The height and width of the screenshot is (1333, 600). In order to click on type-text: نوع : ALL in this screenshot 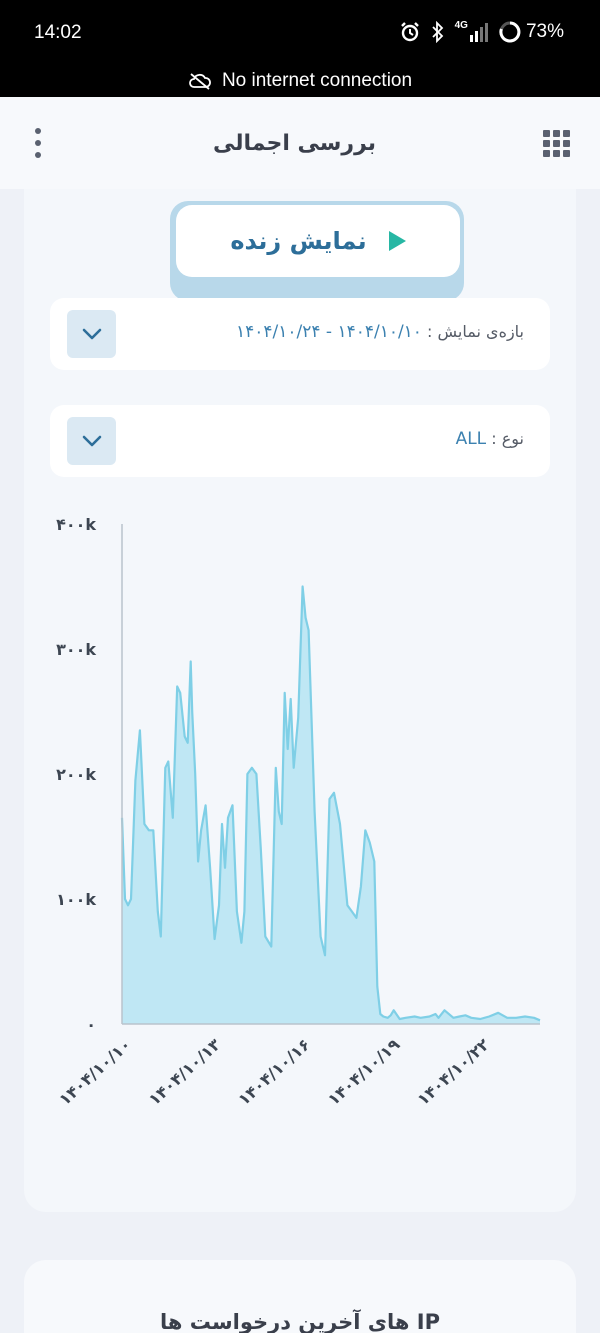, I will do `click(490, 439)`.